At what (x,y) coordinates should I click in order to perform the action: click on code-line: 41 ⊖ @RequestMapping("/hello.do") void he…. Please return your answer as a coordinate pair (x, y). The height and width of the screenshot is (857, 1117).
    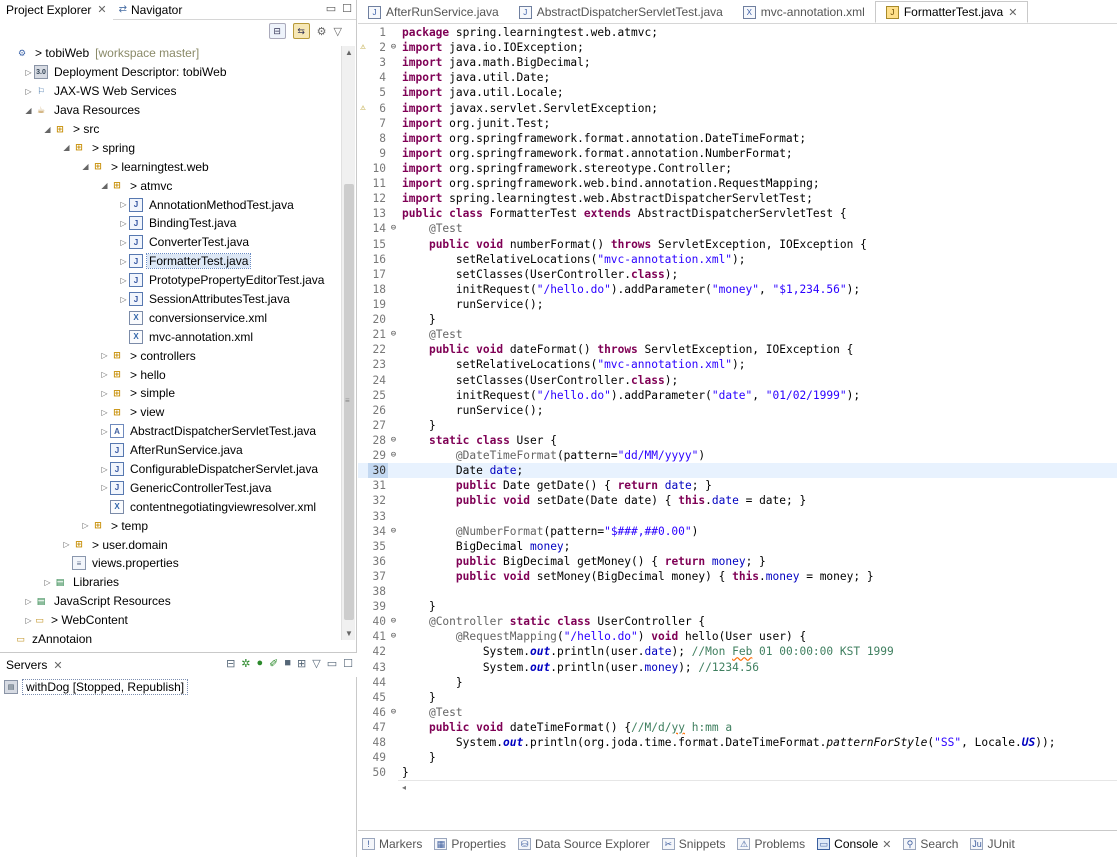
    Looking at the image, I should click on (737, 636).